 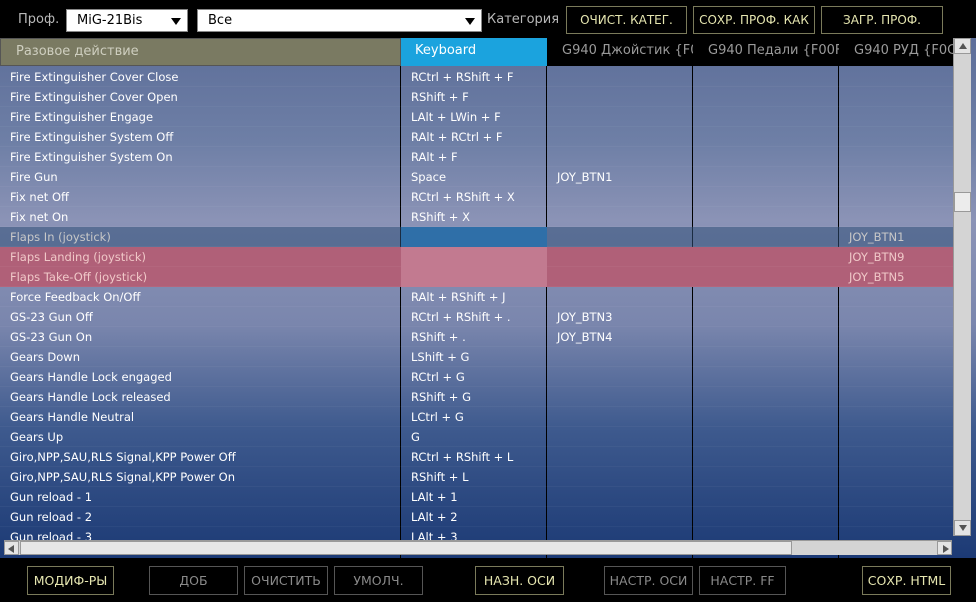 What do you see at coordinates (204, 357) in the screenshot?
I see `action-cell: Gears Down` at bounding box center [204, 357].